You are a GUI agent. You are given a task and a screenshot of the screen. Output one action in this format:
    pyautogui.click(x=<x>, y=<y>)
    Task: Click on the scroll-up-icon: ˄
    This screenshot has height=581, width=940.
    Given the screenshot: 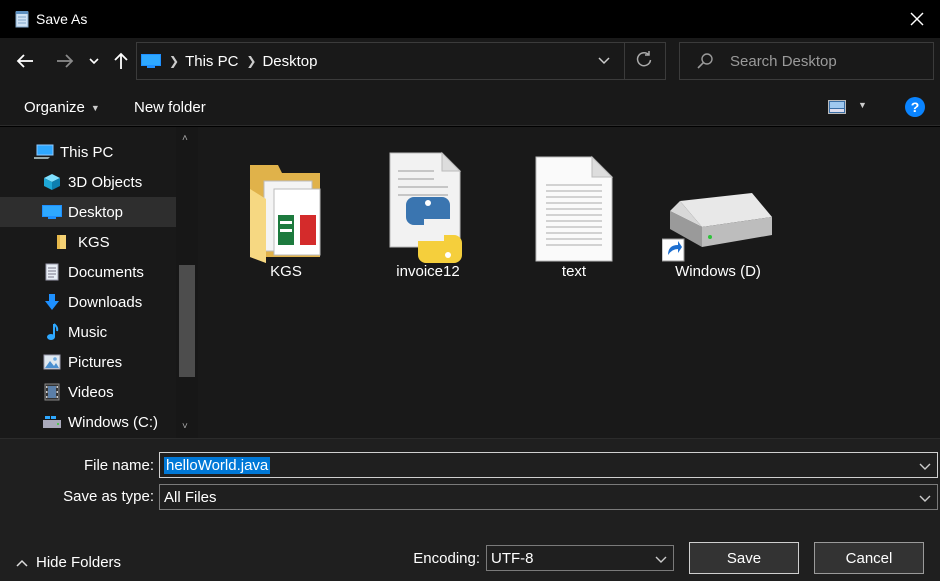 What is the action you would take?
    pyautogui.click(x=185, y=138)
    